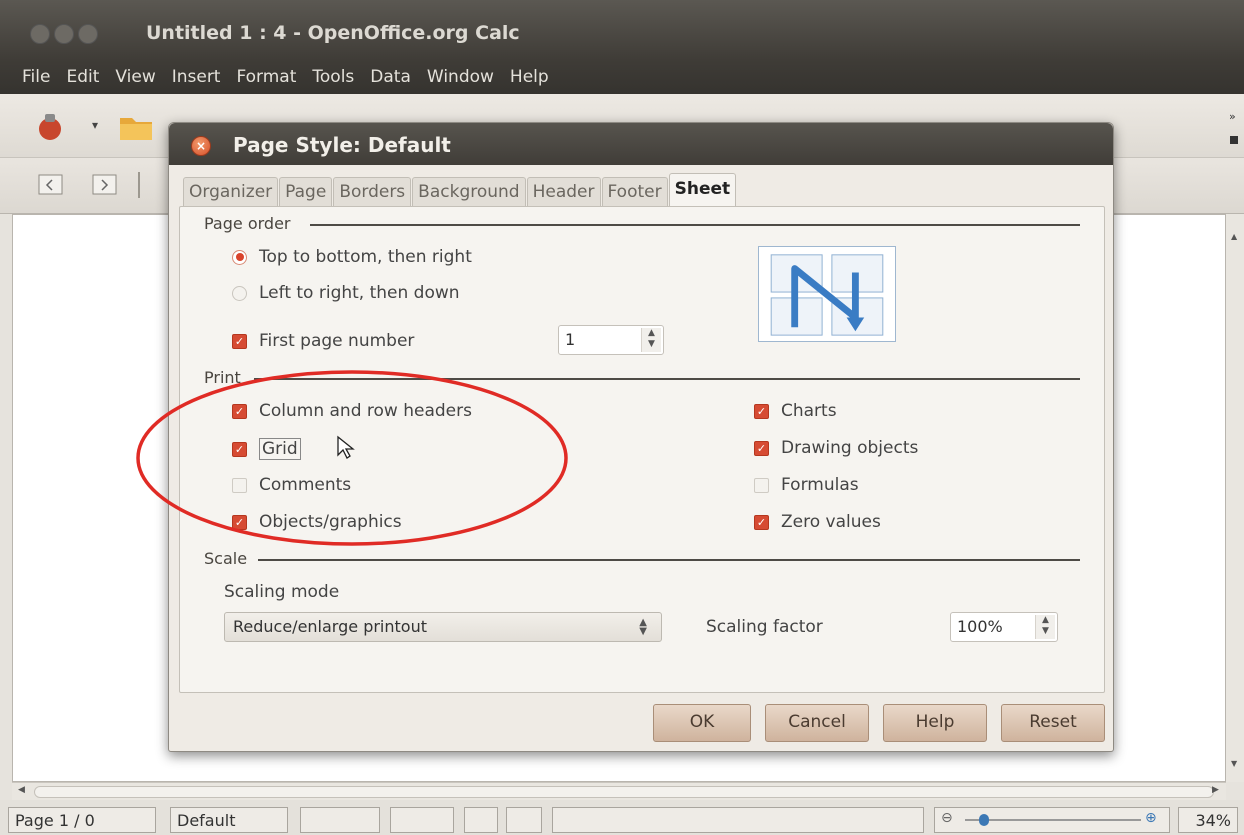 The height and width of the screenshot is (835, 1244). I want to click on zoom-slider: ⊖ ⊕, so click(1052, 820).